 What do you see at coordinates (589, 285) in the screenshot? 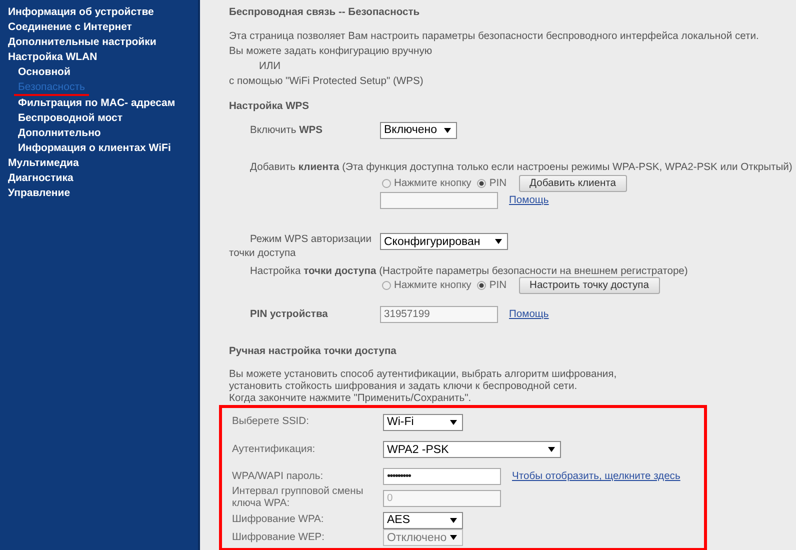
I see `configure-access-point-button: Настроить точку доступа` at bounding box center [589, 285].